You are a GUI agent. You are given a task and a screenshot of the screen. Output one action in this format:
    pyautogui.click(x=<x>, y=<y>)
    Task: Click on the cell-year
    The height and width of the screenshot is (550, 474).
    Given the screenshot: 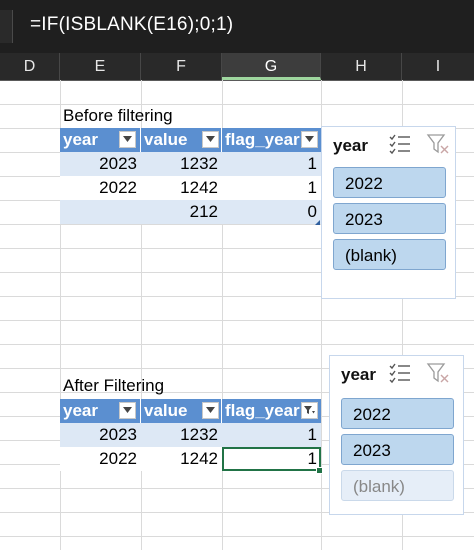 What is the action you would take?
    pyautogui.click(x=100, y=212)
    